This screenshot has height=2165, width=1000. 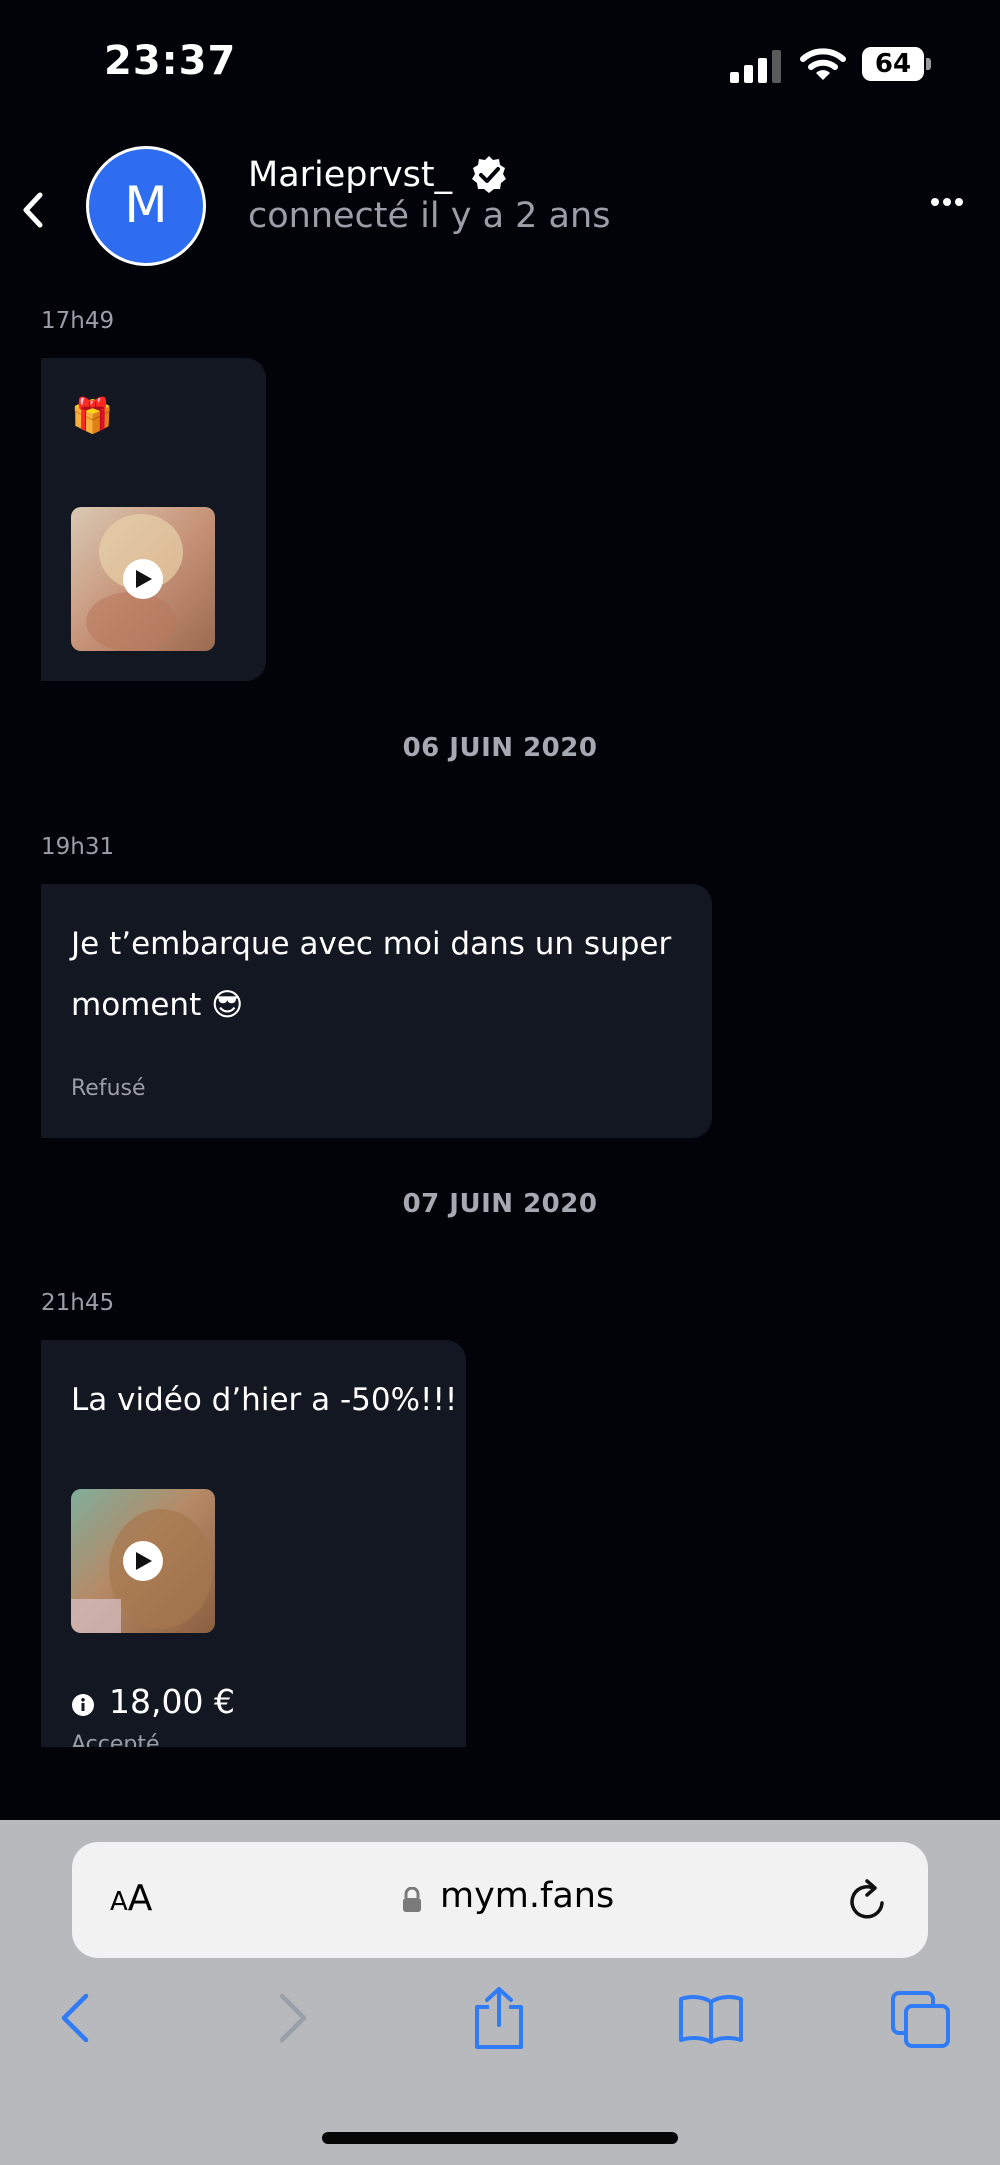 What do you see at coordinates (350, 175) in the screenshot?
I see `username: Marieprvst_` at bounding box center [350, 175].